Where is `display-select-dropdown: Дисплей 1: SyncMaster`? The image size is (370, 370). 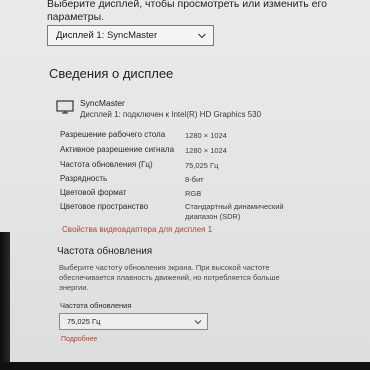 display-select-dropdown: Дисплей 1: SyncMaster is located at coordinates (130, 35).